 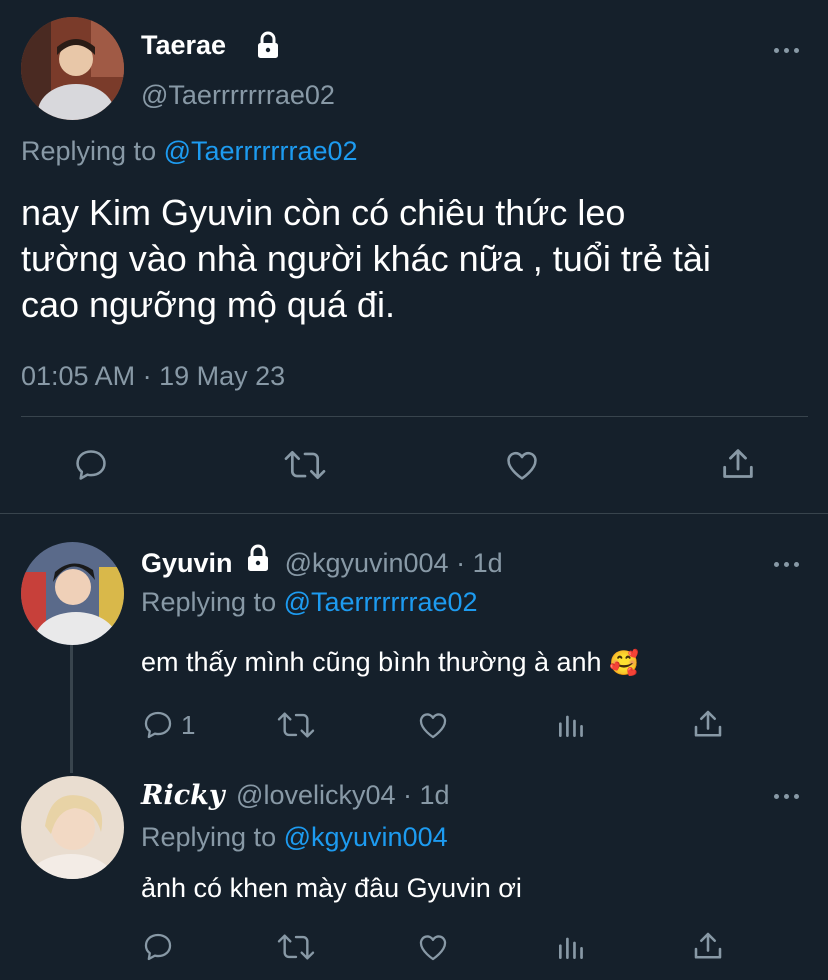 I want to click on tweet-text-line: cao ngưỡng mộ quá đi., so click(x=208, y=304).